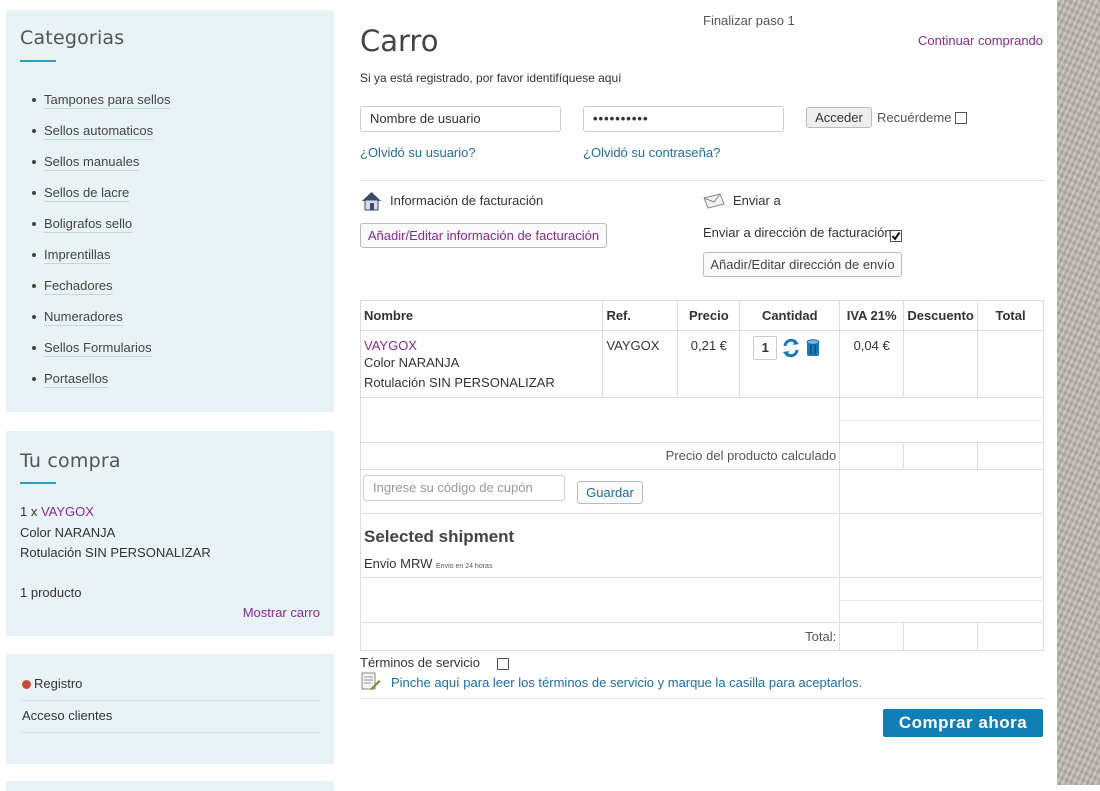 This screenshot has height=791, width=1100. I want to click on category-item: Sellos de lacre, so click(95, 192).